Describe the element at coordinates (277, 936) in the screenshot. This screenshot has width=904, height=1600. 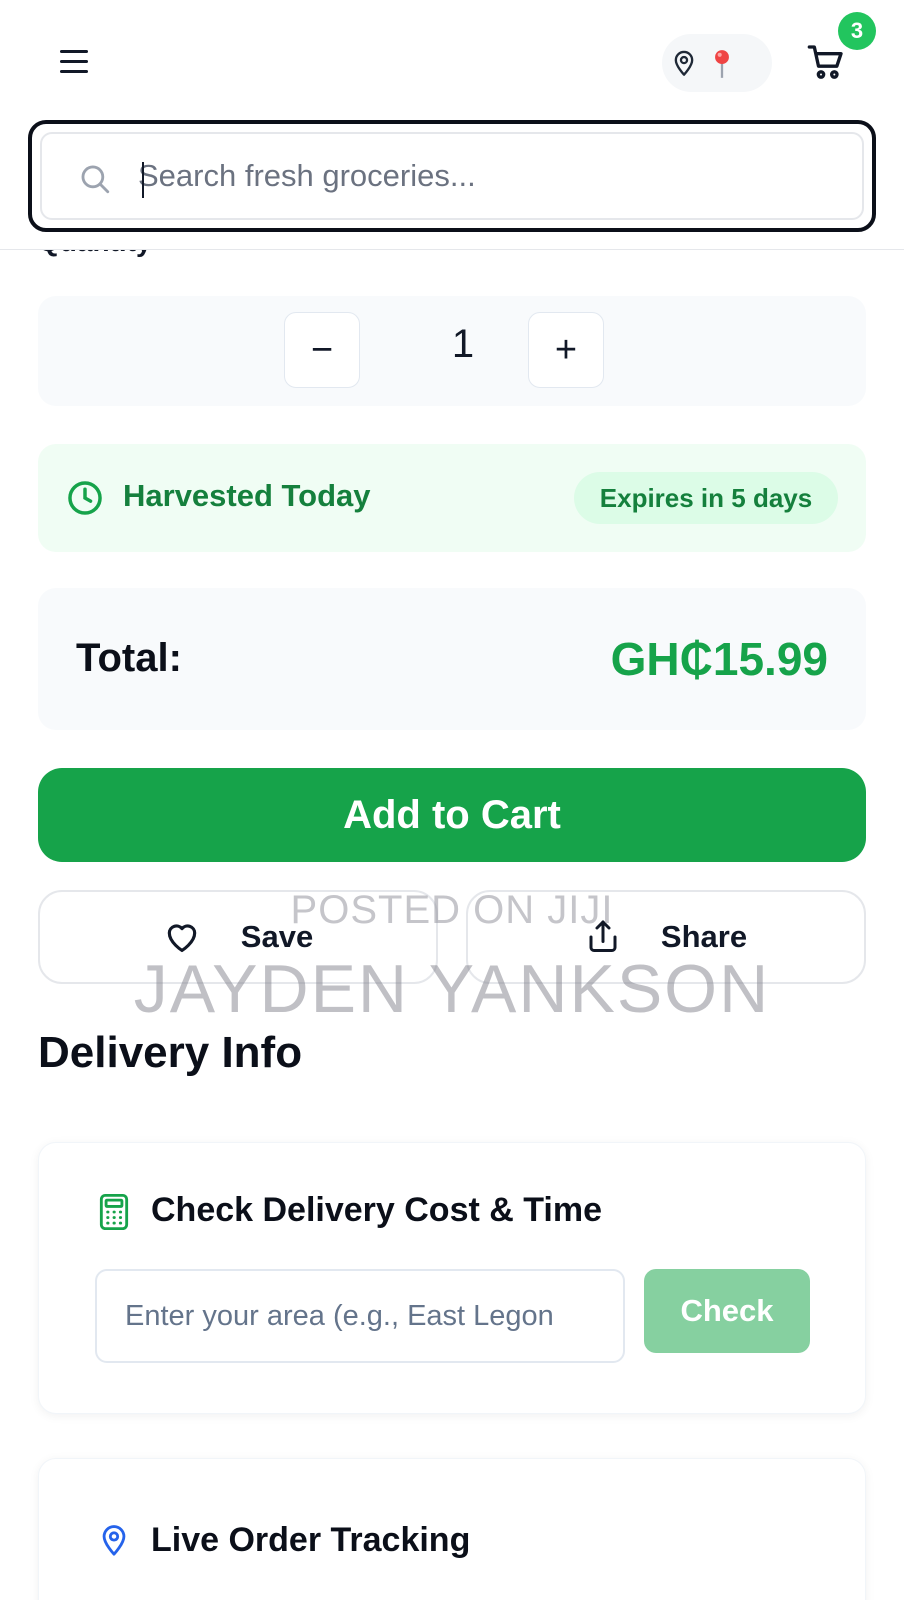
I see `save-label: Save` at that location.